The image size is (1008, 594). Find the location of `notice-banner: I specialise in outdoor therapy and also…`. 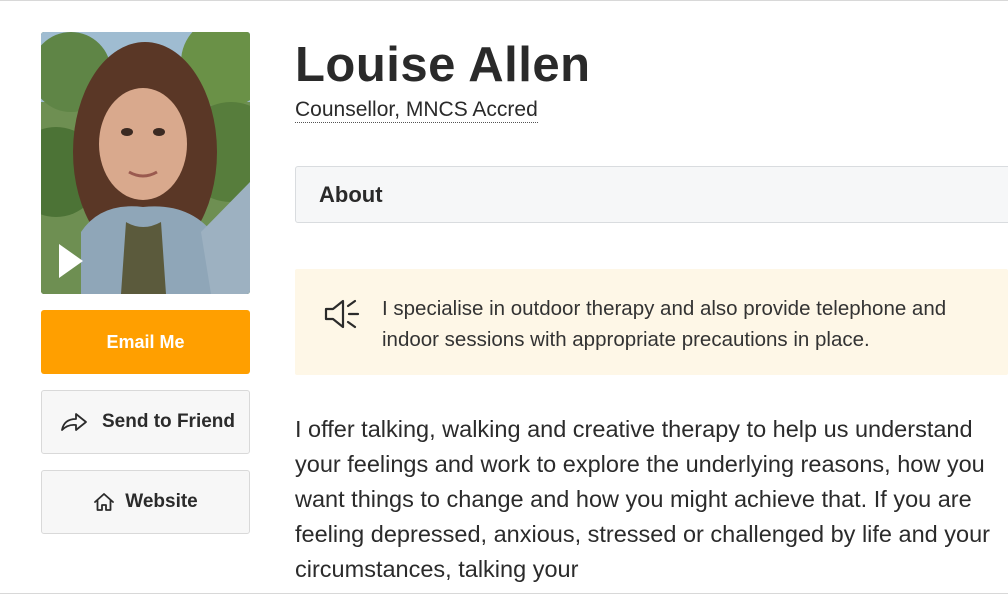

notice-banner: I specialise in outdoor therapy and also… is located at coordinates (651, 322).